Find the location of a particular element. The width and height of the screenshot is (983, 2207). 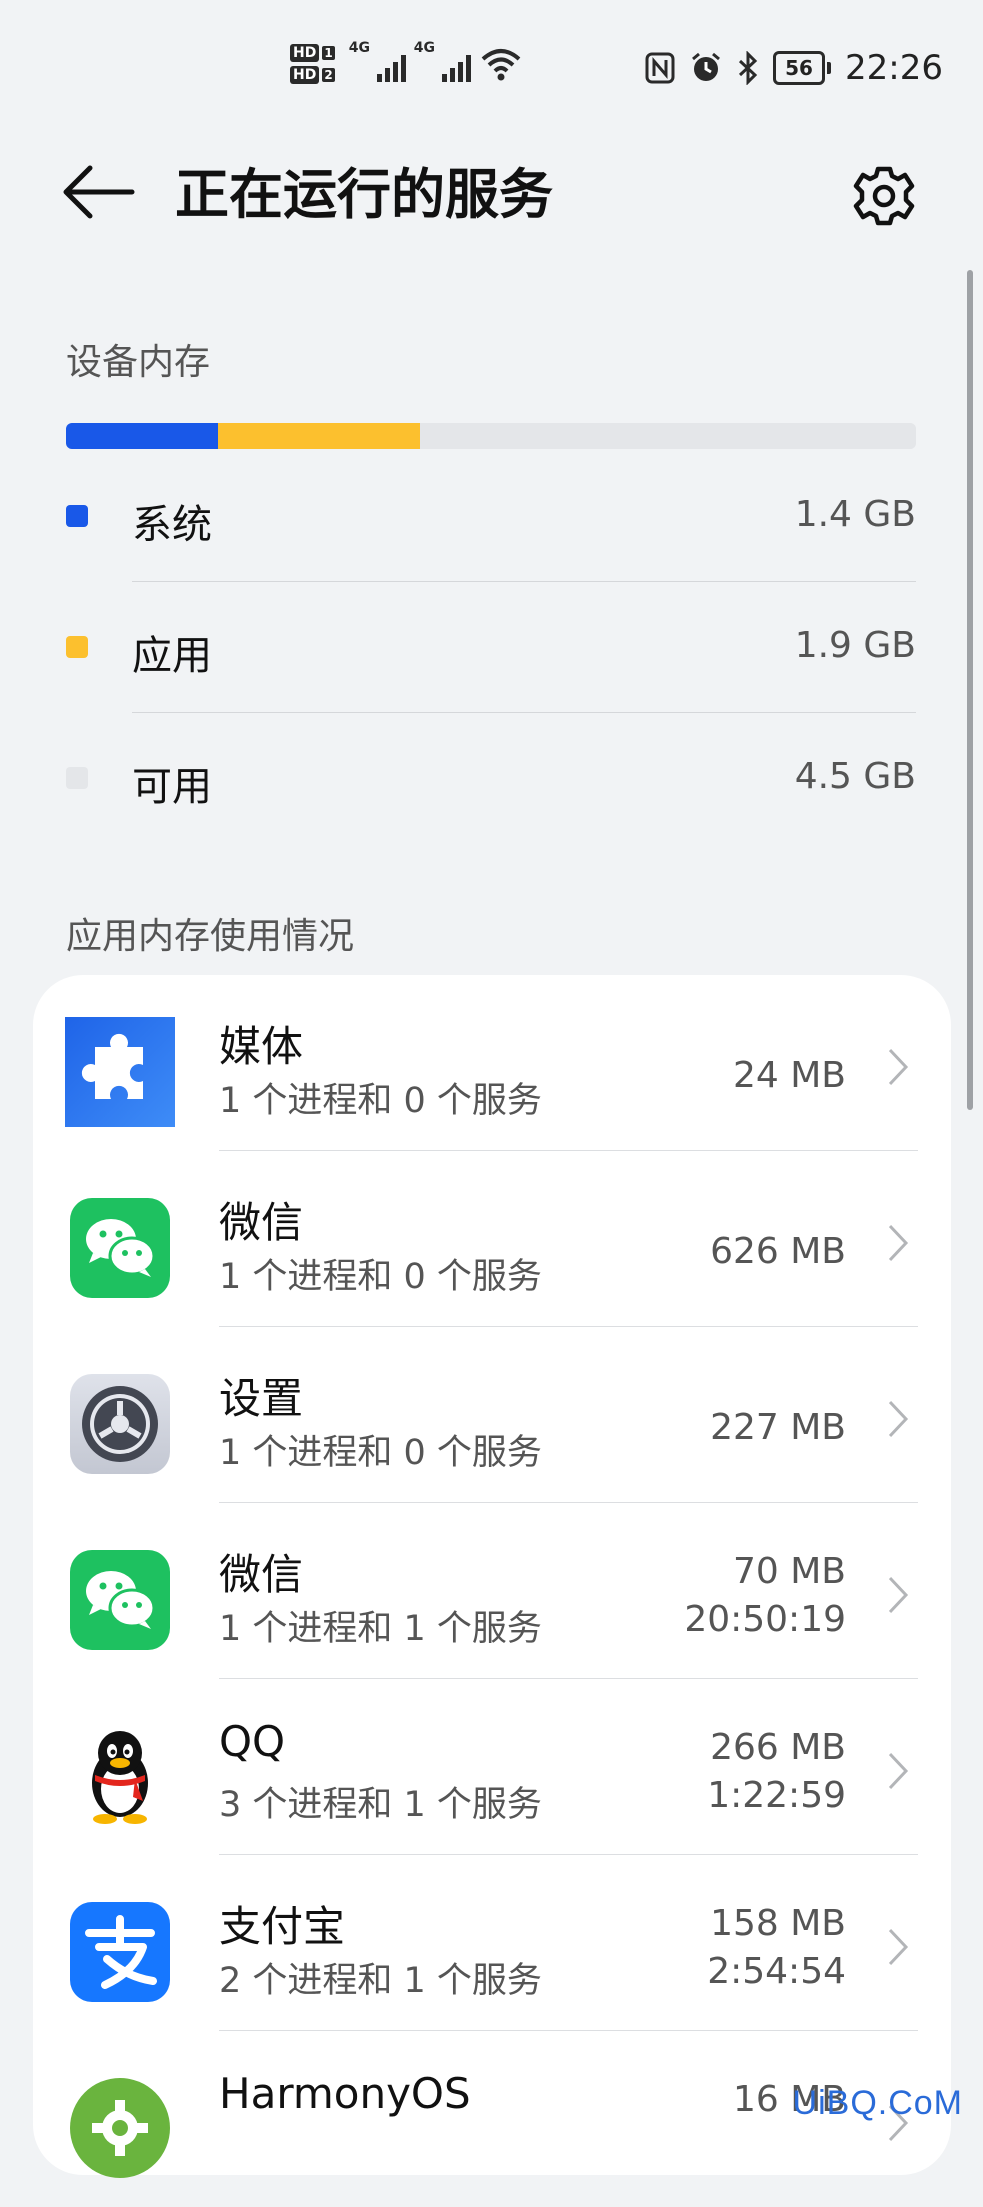

legend-value: 1.4 GB is located at coordinates (855, 514).